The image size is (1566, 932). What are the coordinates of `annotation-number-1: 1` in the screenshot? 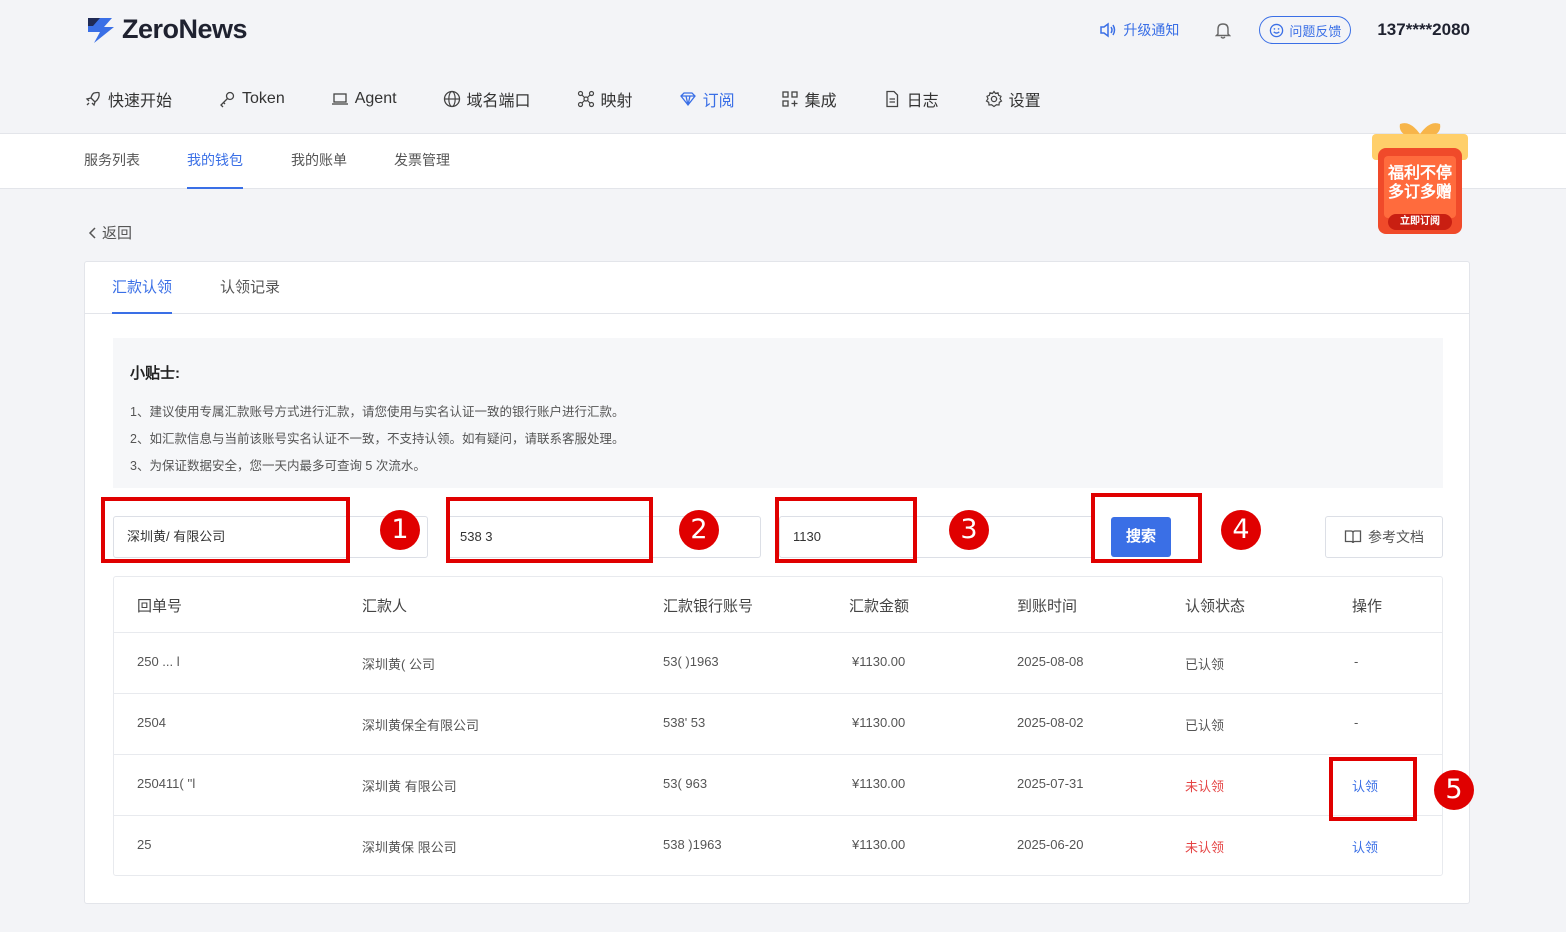 It's located at (400, 530).